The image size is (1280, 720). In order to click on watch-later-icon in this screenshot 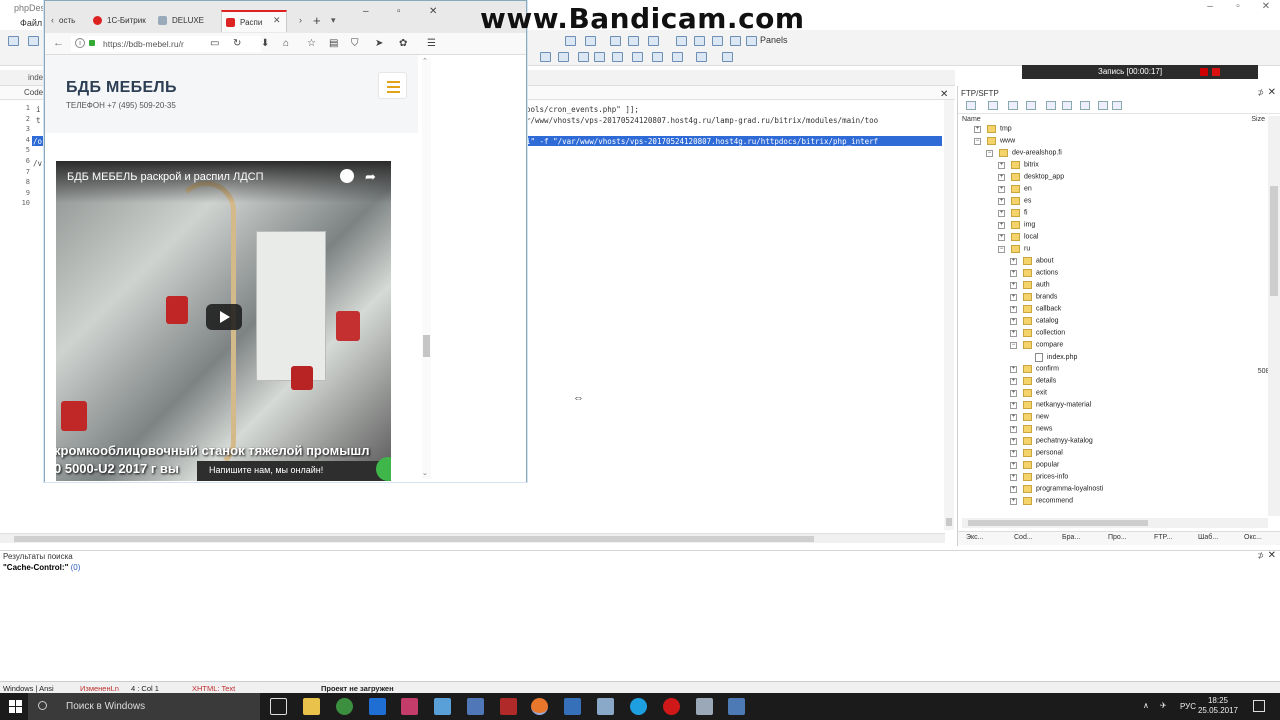, I will do `click(347, 176)`.